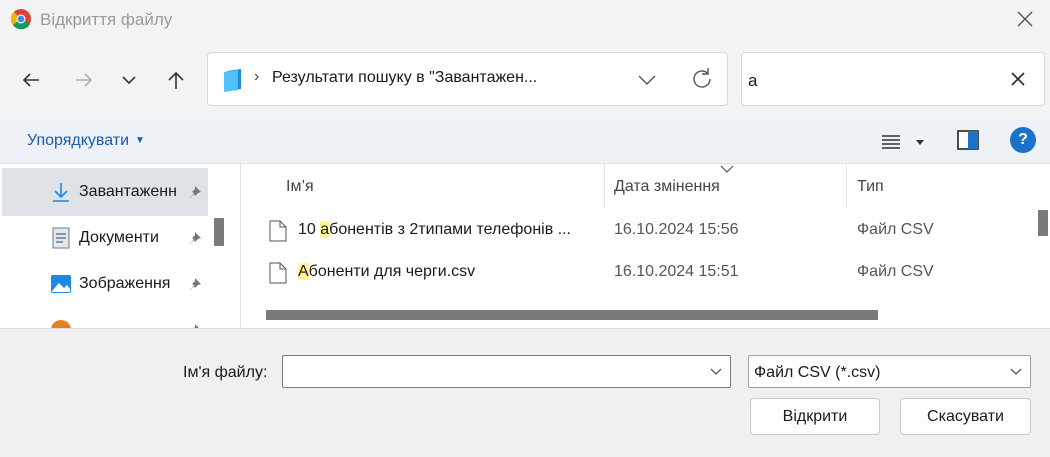 This screenshot has height=457, width=1050. Describe the element at coordinates (61, 192) in the screenshot. I see `download-icon` at that location.